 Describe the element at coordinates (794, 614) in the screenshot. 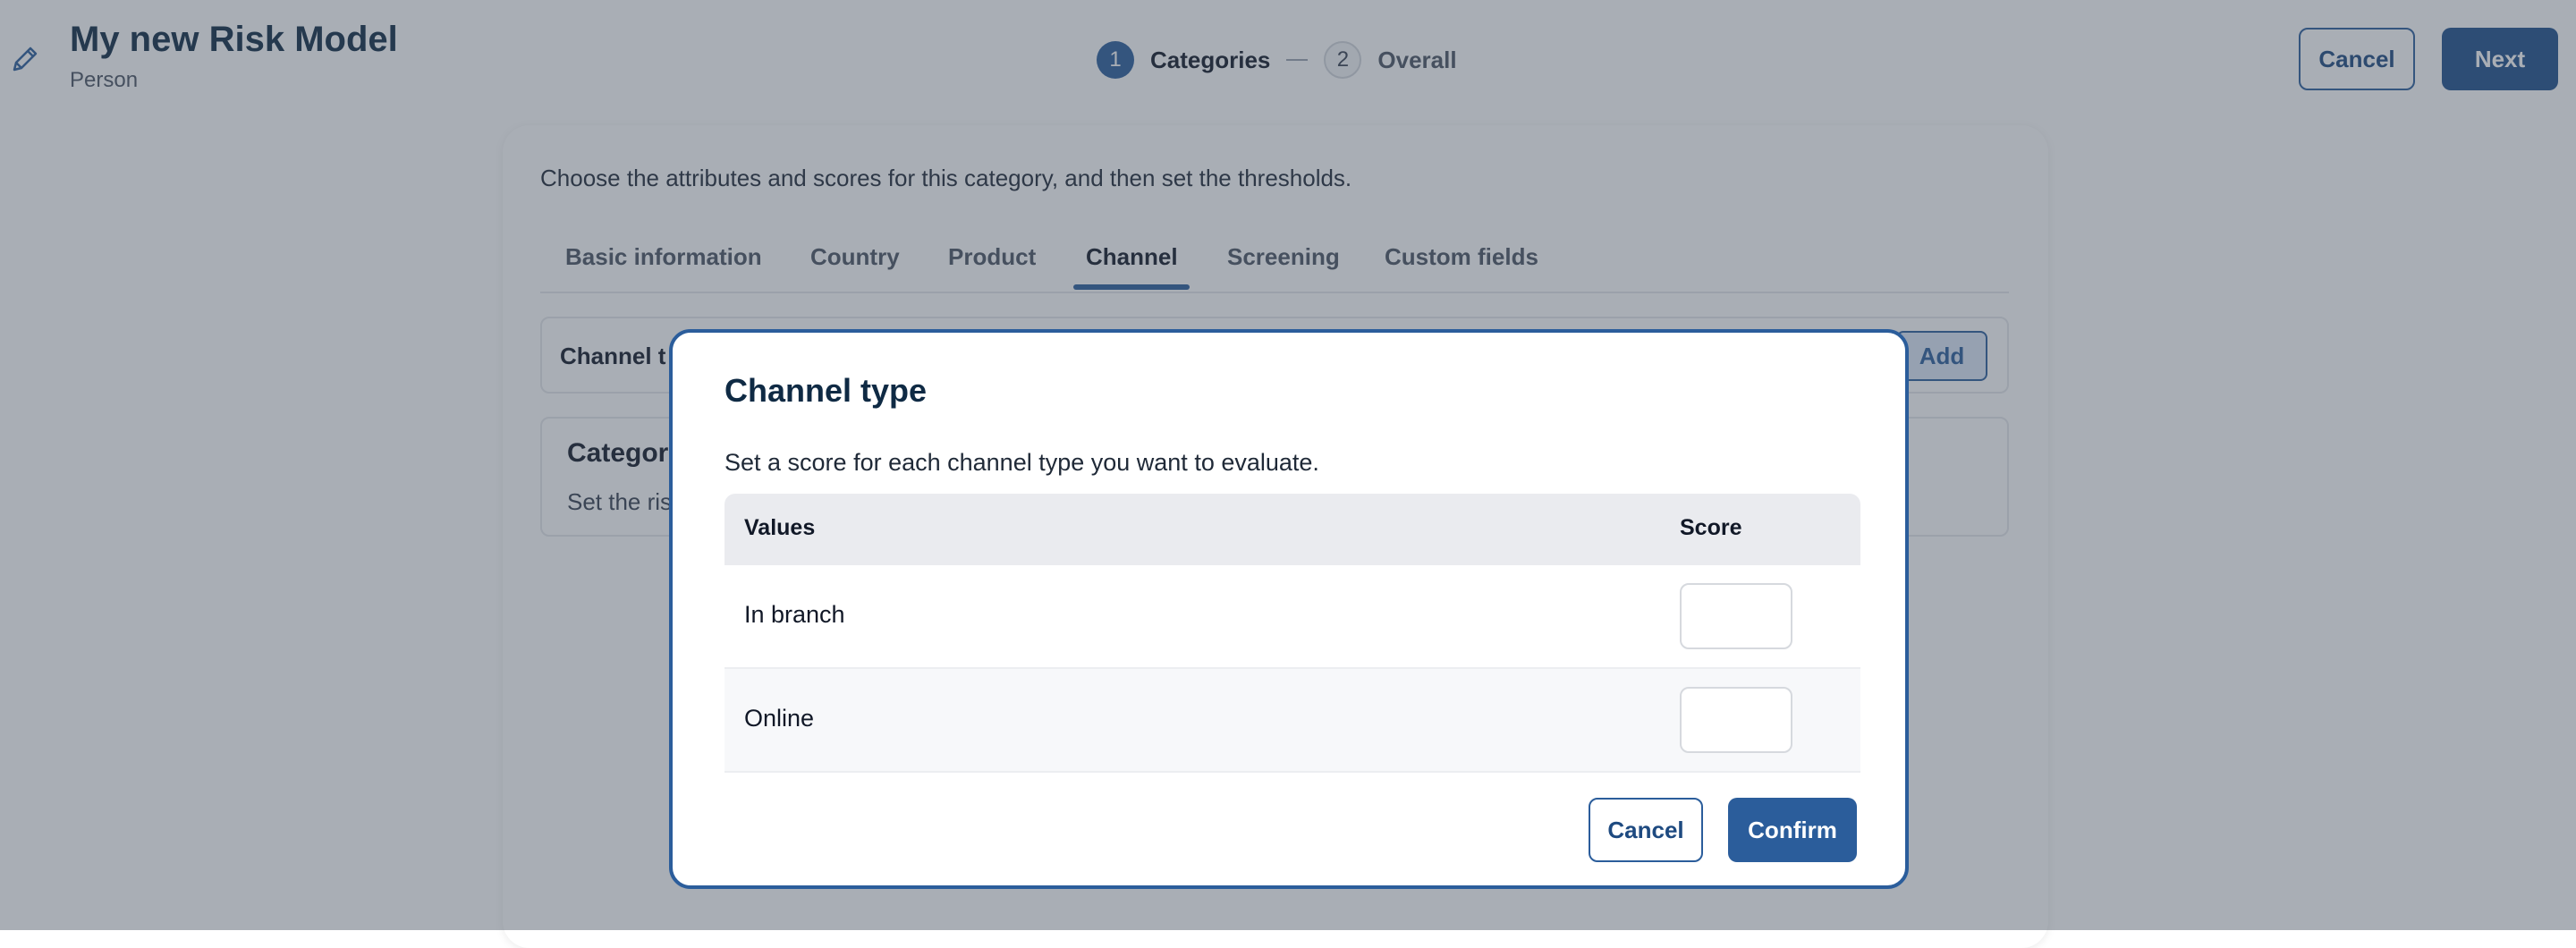

I see `row-value: In branch` at that location.